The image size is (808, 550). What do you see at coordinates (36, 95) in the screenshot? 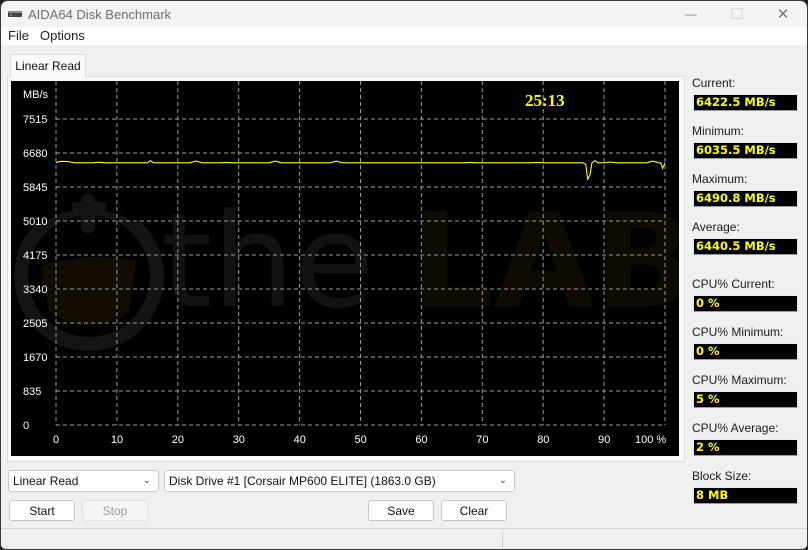
I see `y-axis-label: MB/s` at bounding box center [36, 95].